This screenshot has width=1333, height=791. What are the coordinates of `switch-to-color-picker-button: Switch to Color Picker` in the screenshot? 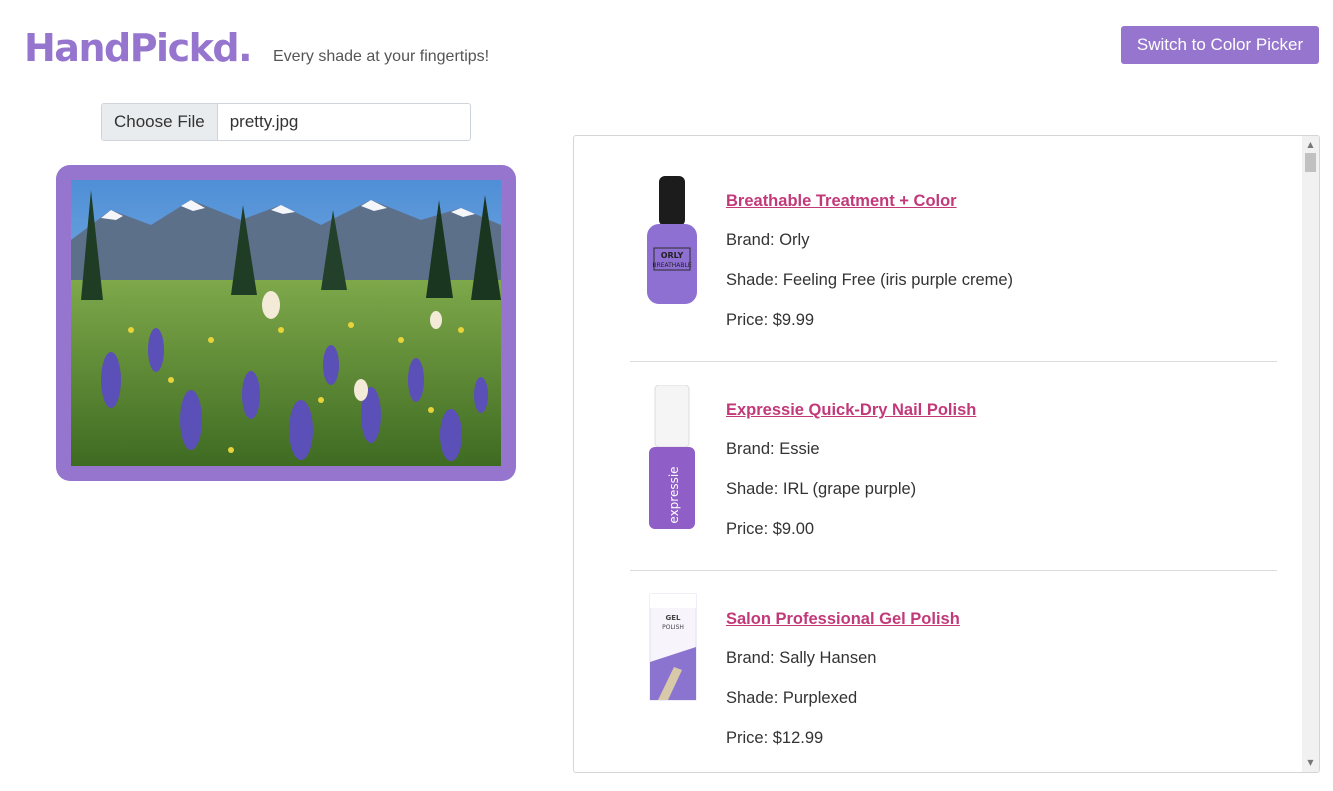 It's located at (1220, 45).